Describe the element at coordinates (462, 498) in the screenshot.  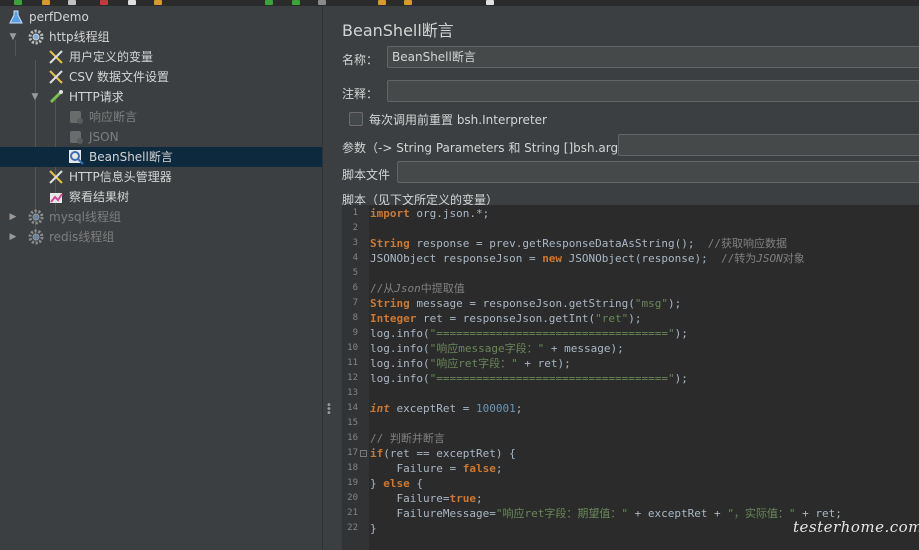
I see `code-token: true` at that location.